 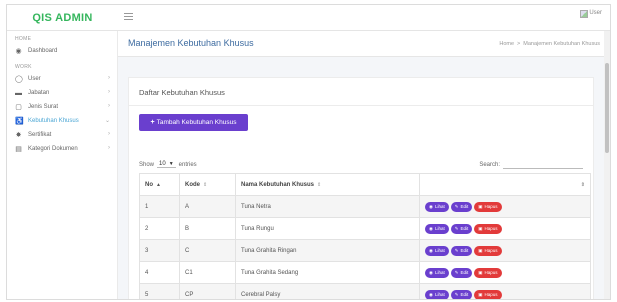 I want to click on sidebar-item-label: Kategori Dokumen, so click(x=53, y=149).